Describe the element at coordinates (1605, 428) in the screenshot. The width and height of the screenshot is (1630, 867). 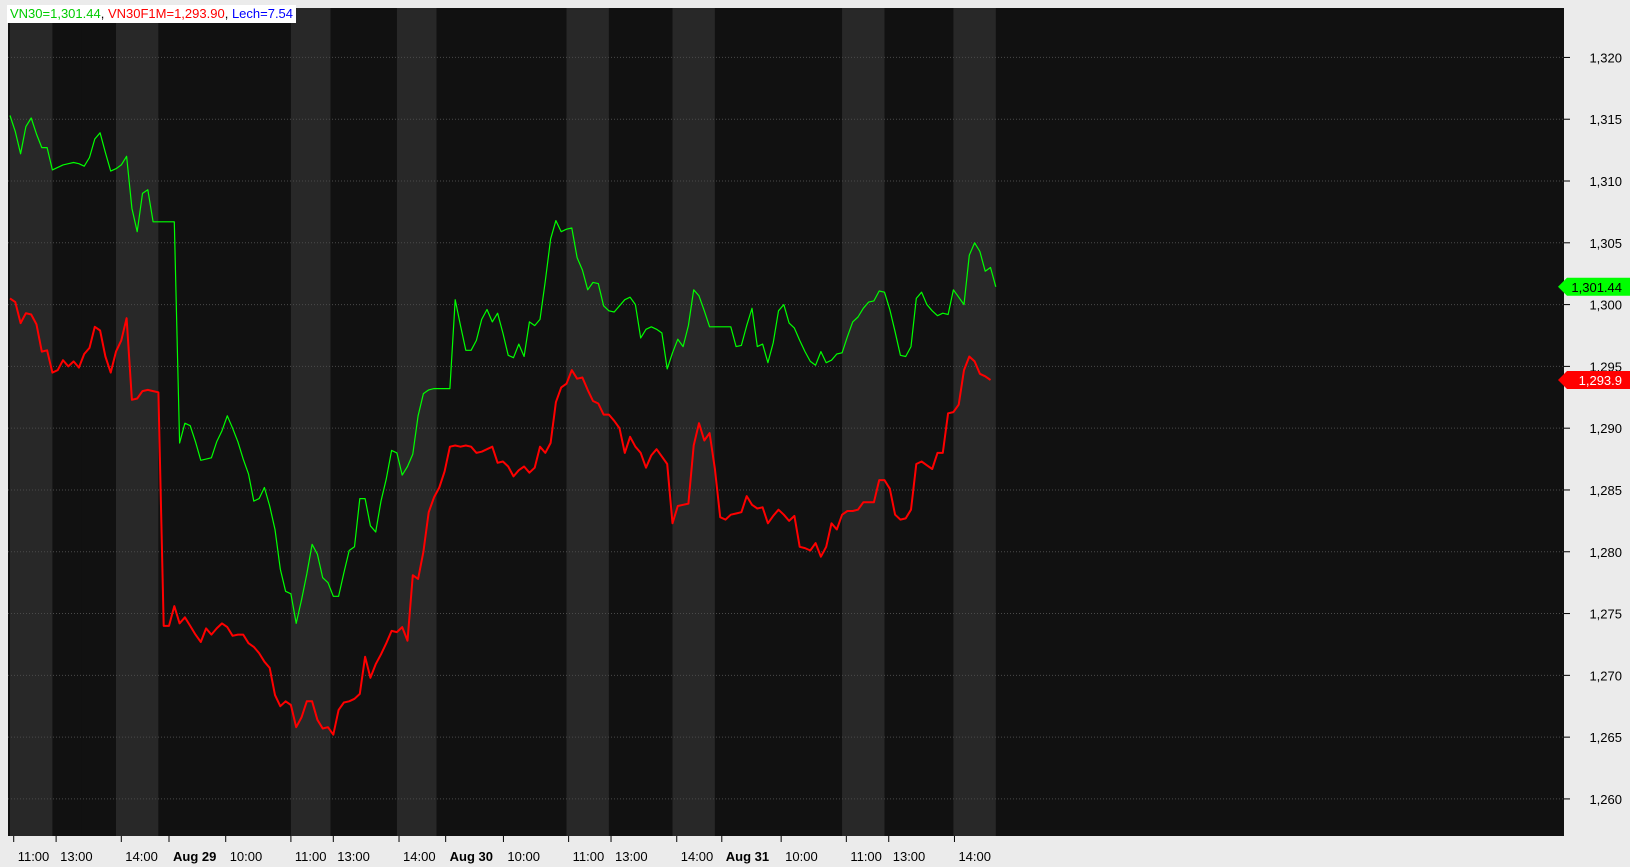
I see `y-tick-label: 1,290` at that location.